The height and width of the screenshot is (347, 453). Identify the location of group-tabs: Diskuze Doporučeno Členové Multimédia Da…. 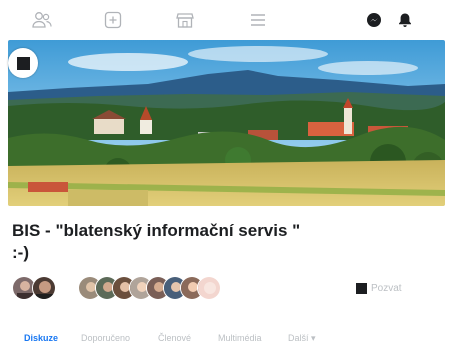
(226, 336).